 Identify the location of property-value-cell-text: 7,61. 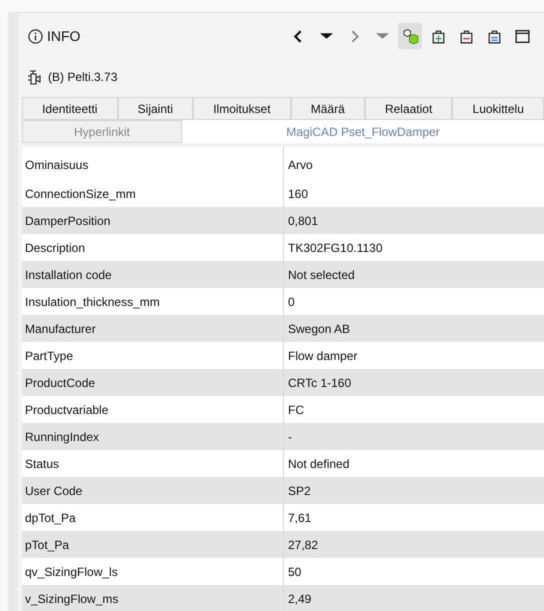
(299, 518).